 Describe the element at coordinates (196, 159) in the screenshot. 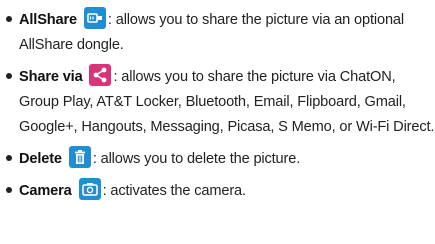

I see `description-delete: : allows you to delete the picture.` at that location.